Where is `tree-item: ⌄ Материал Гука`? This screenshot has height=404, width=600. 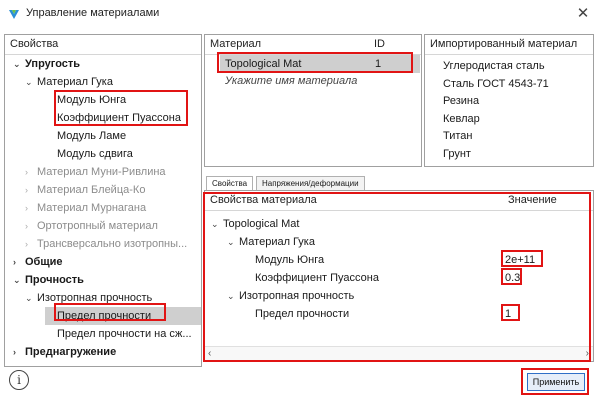
tree-item: ⌄ Материал Гука is located at coordinates (69, 82).